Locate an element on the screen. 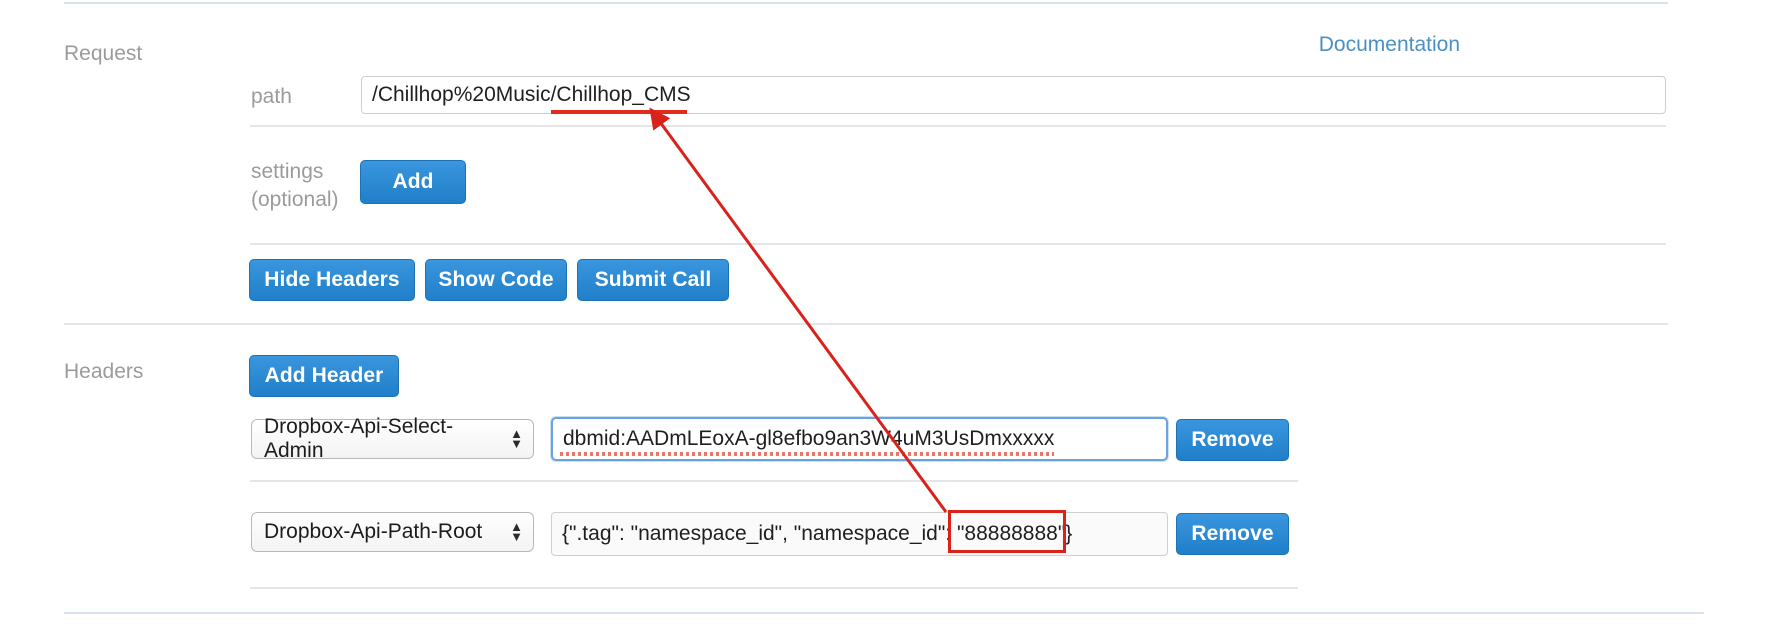 The image size is (1788, 642). remove-header-button-2: Remove is located at coordinates (1232, 534).